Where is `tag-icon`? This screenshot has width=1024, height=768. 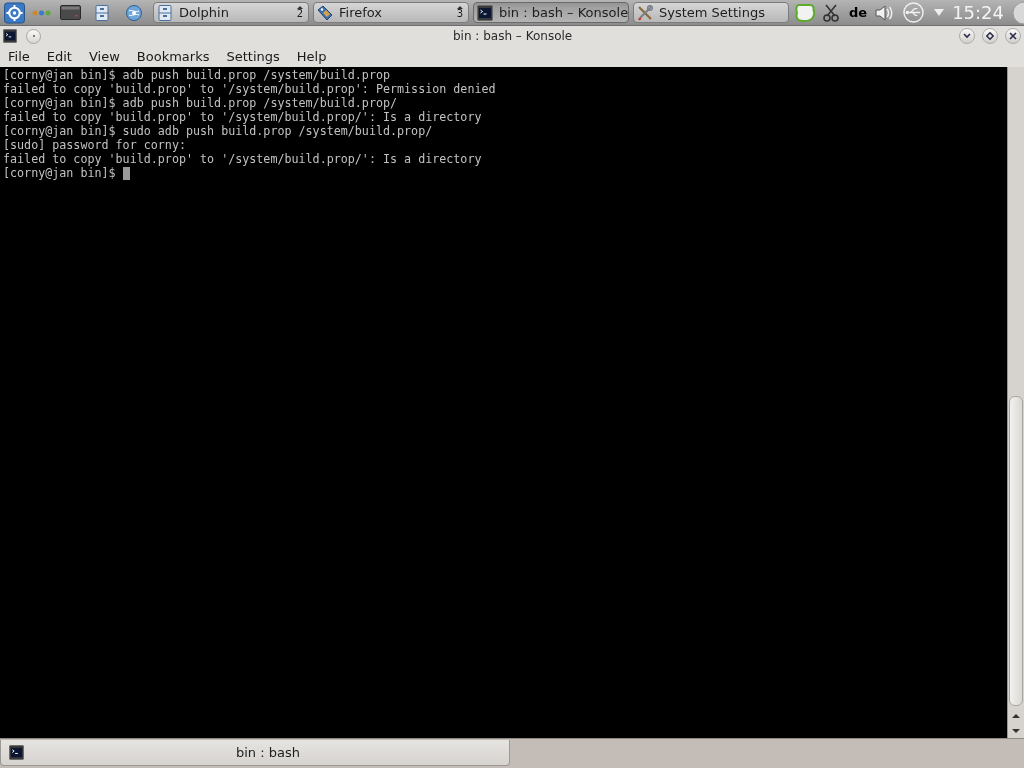
tag-icon is located at coordinates (325, 12).